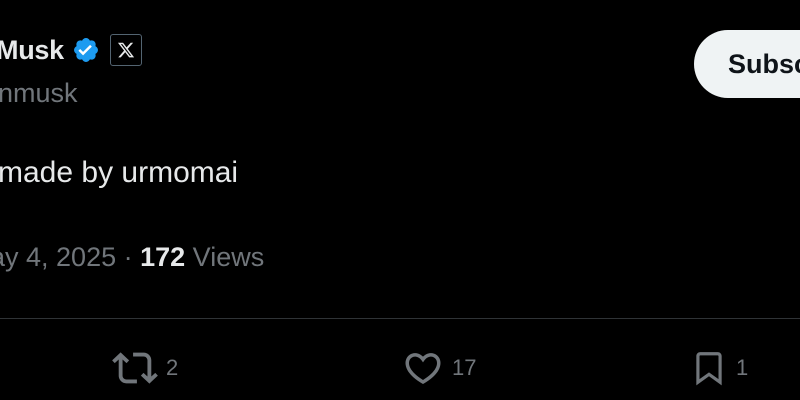  I want to click on views-label: Views, so click(225, 257).